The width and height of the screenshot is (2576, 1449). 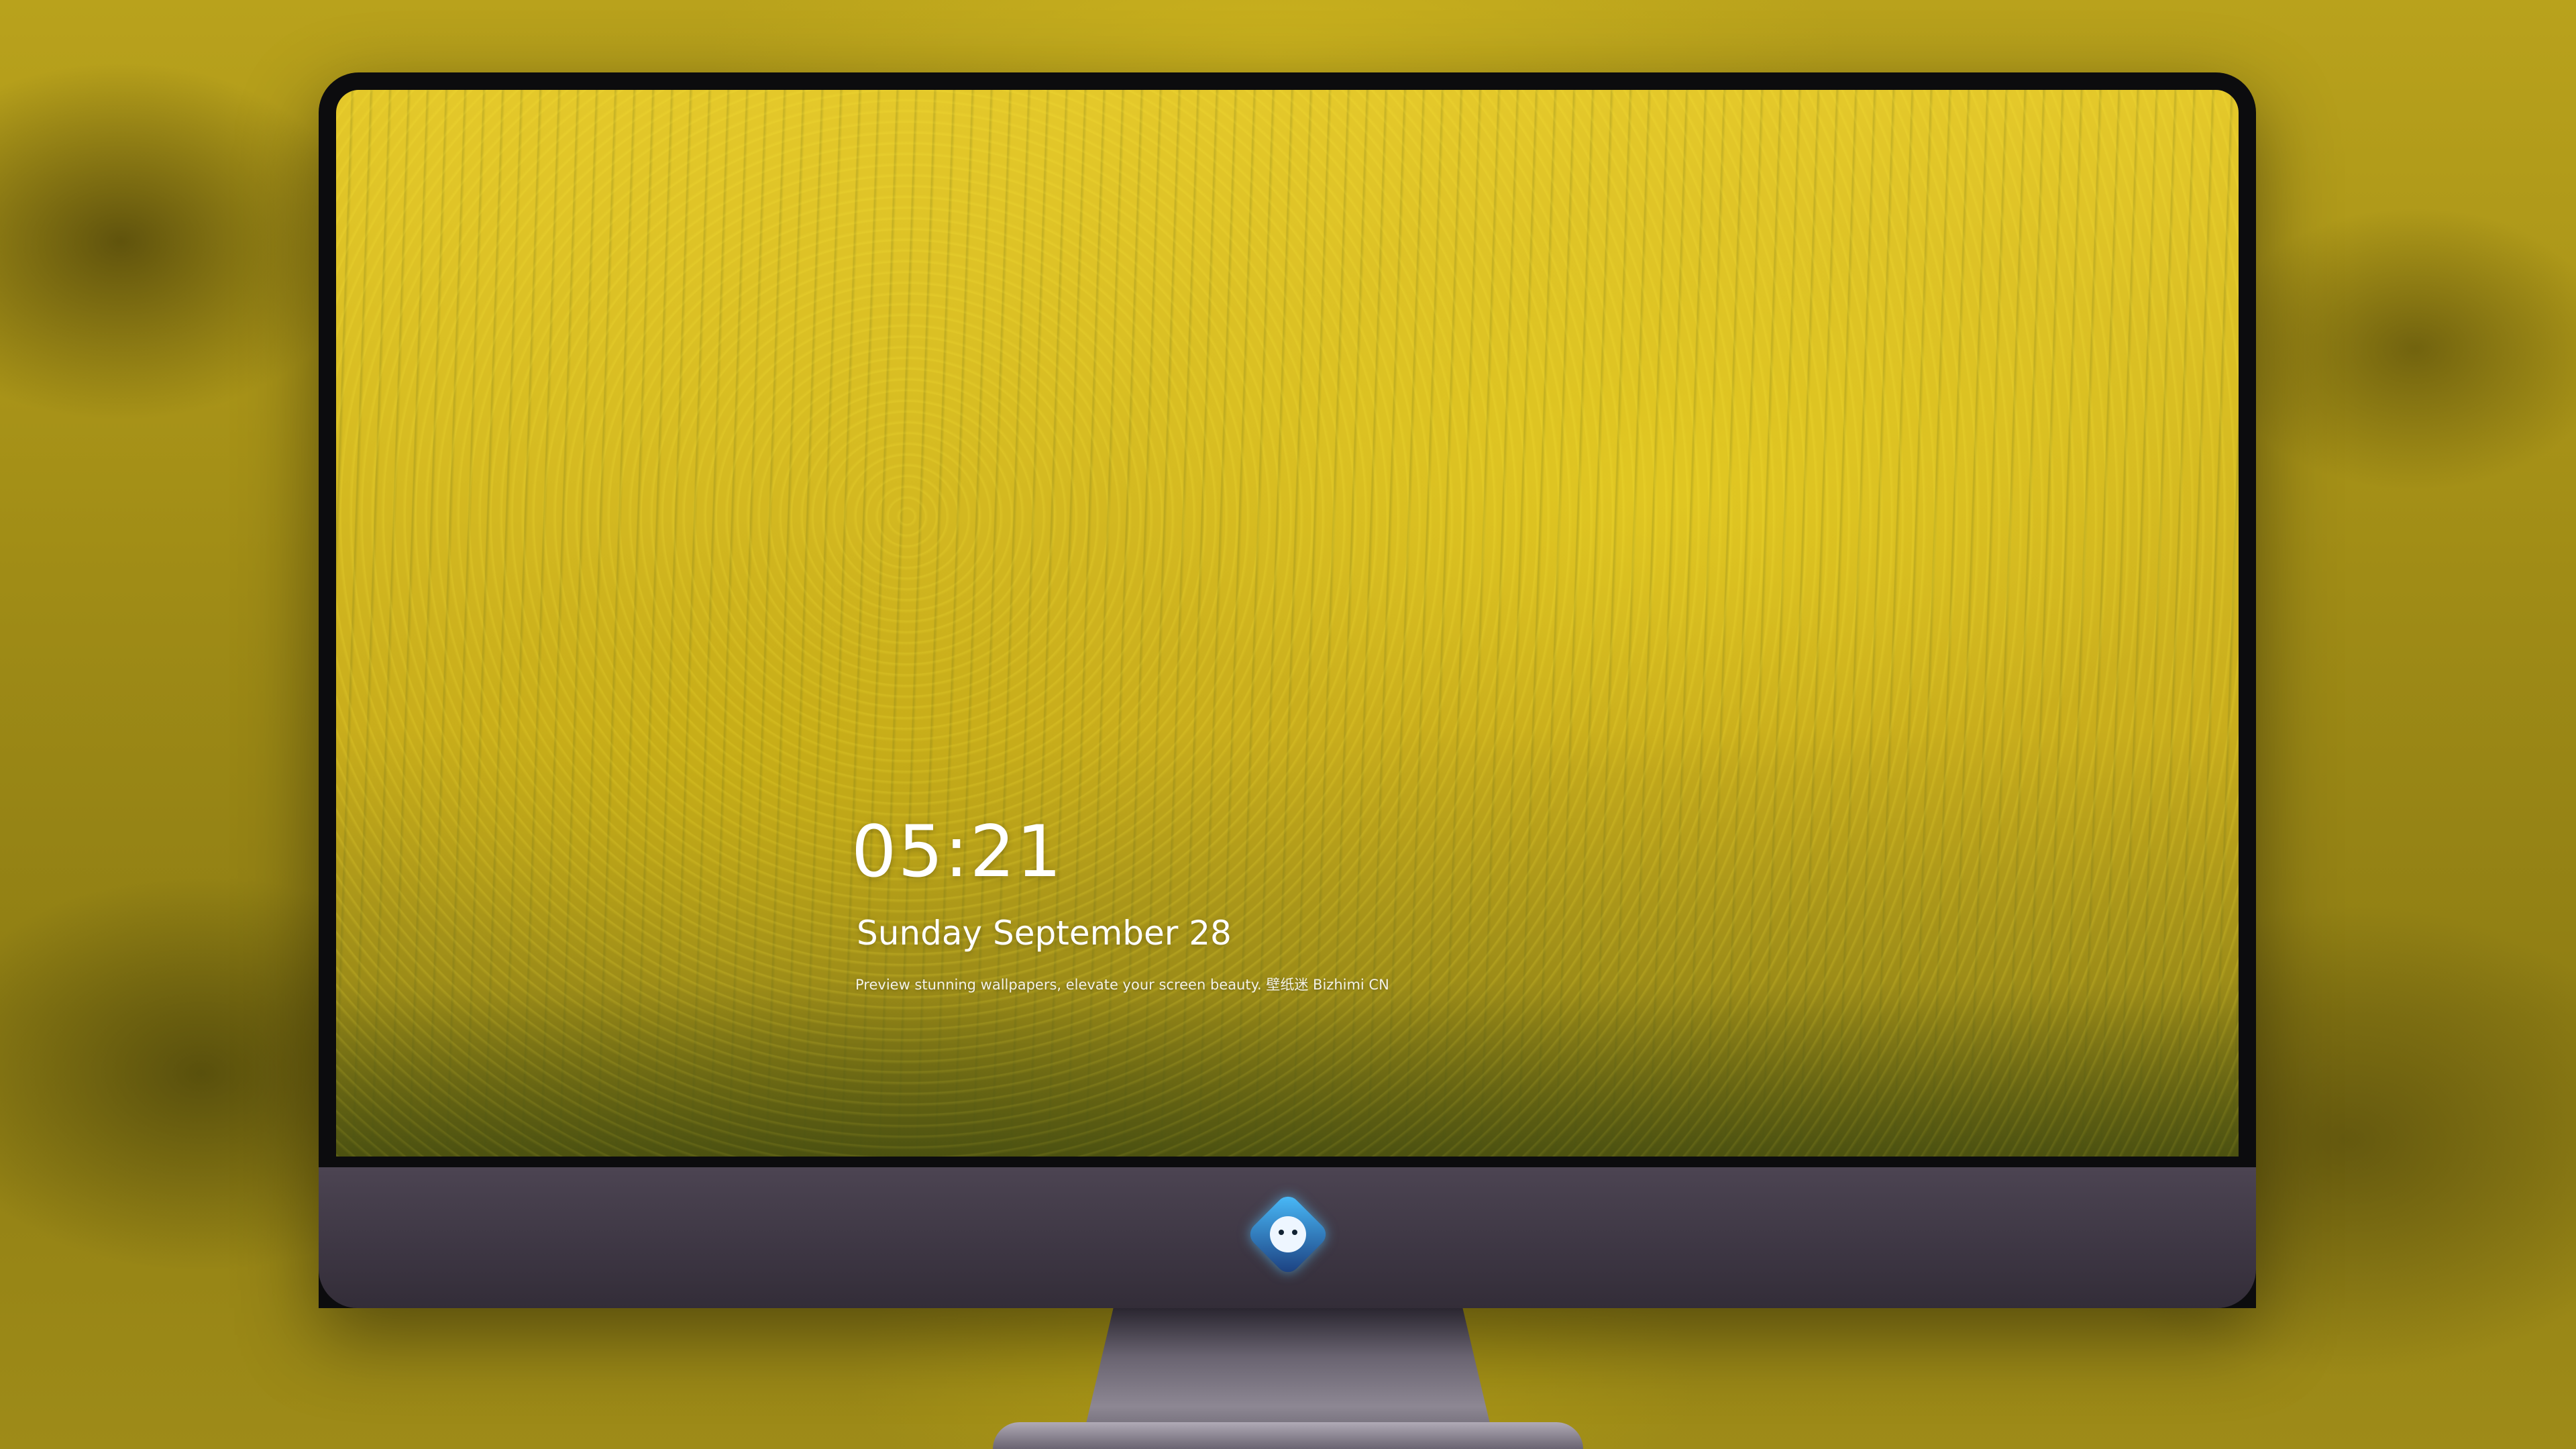 What do you see at coordinates (1044, 933) in the screenshot?
I see `lock-screen-date: Sunday September 28` at bounding box center [1044, 933].